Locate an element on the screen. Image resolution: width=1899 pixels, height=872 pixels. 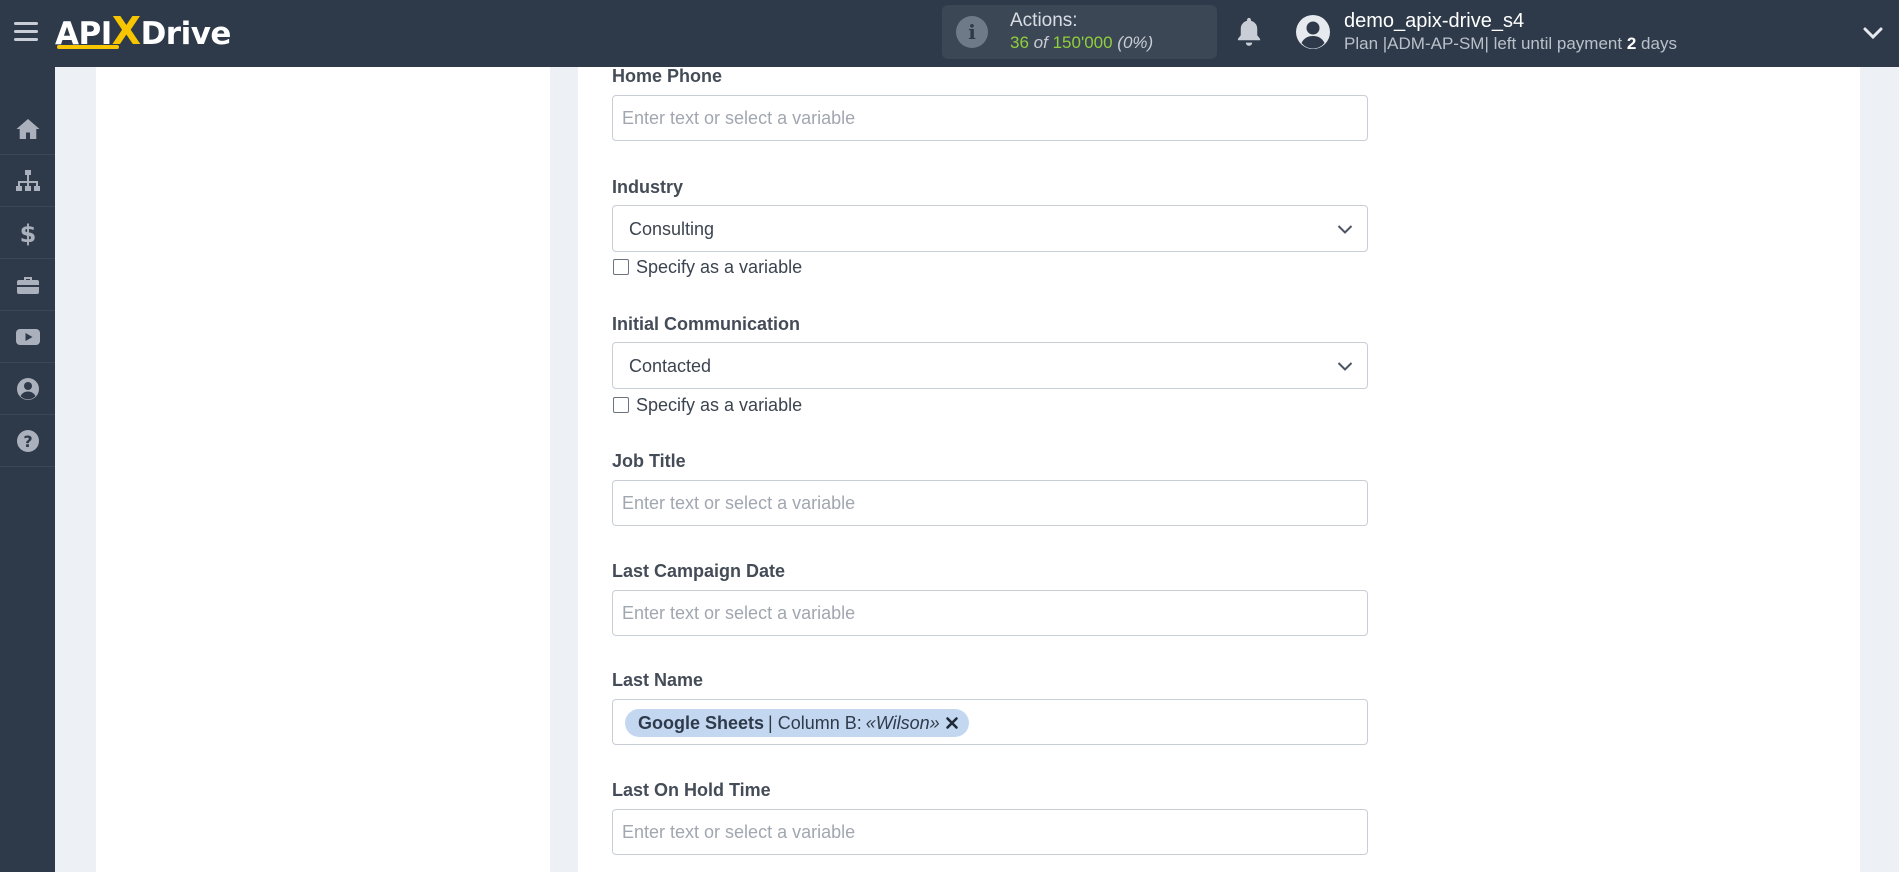
tag-source: Google Sheets is located at coordinates (701, 722).